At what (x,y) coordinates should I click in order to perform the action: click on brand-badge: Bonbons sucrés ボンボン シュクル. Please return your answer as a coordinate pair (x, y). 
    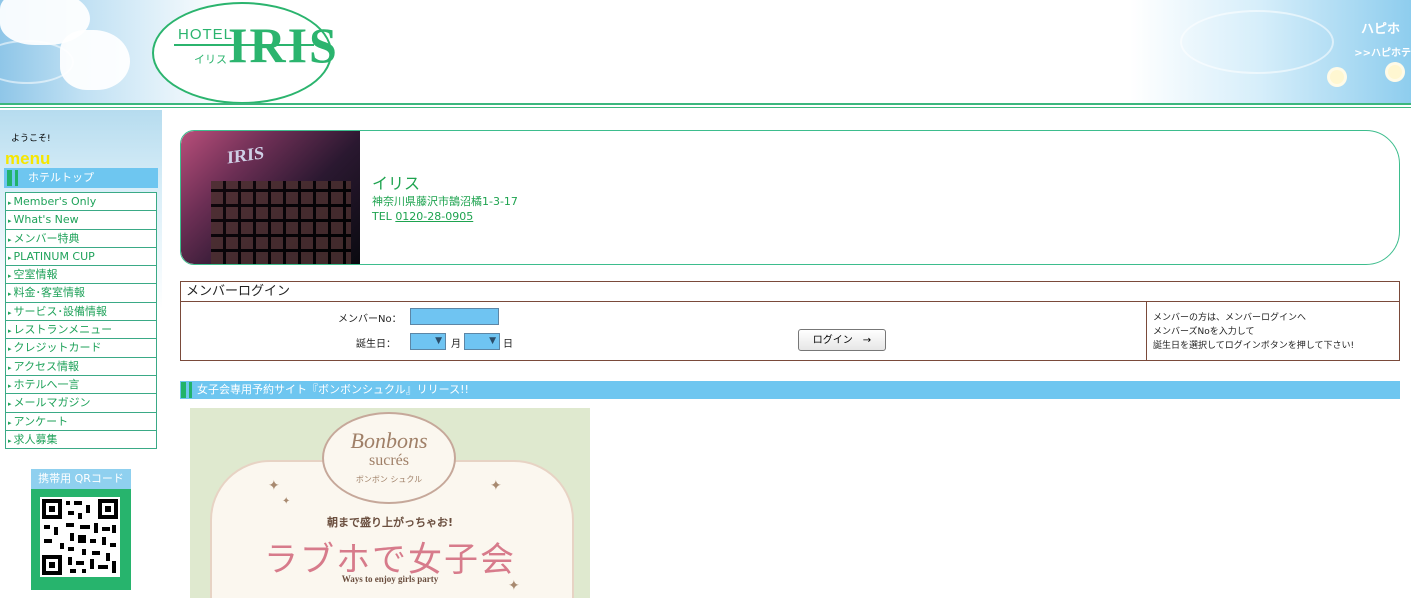
    Looking at the image, I should click on (389, 458).